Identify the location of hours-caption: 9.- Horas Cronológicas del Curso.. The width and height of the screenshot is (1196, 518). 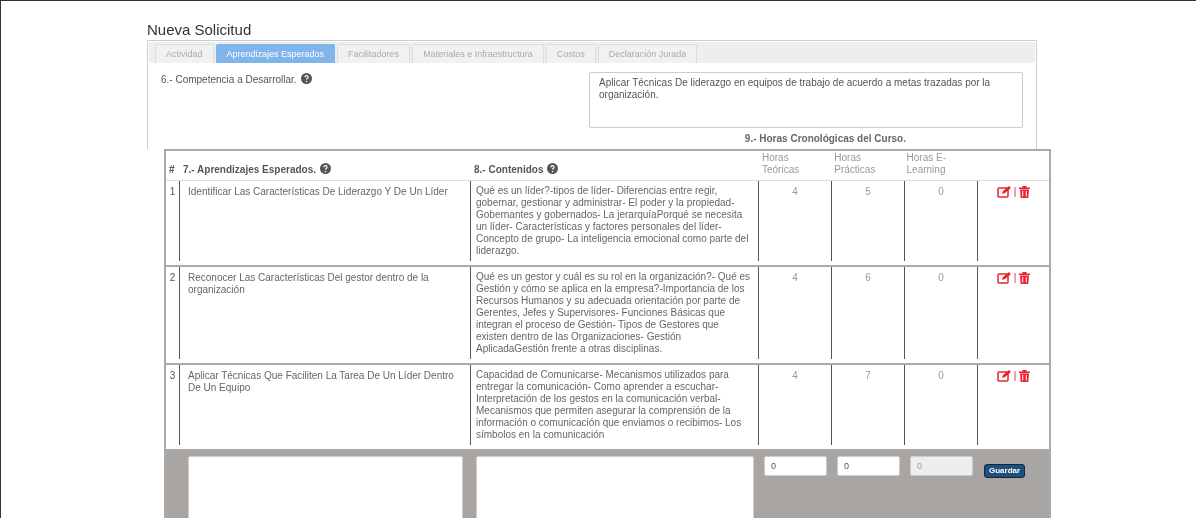
(825, 139).